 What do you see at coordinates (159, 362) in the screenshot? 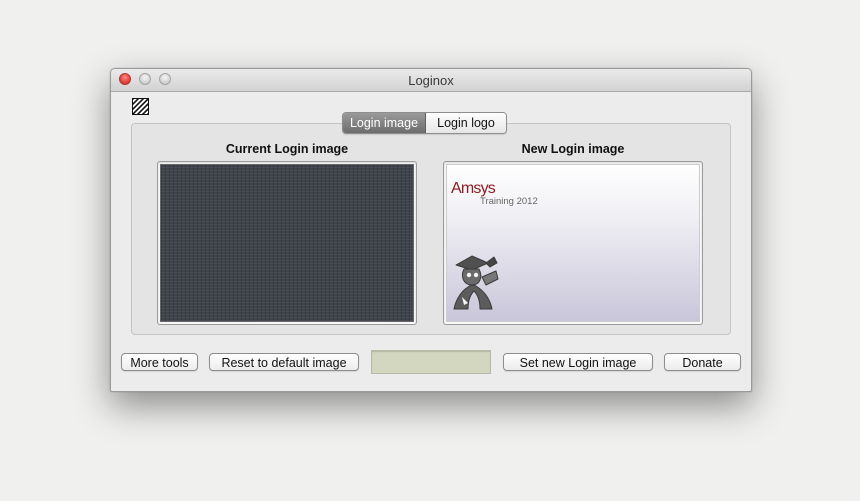
I see `more-tools-button: More tools` at bounding box center [159, 362].